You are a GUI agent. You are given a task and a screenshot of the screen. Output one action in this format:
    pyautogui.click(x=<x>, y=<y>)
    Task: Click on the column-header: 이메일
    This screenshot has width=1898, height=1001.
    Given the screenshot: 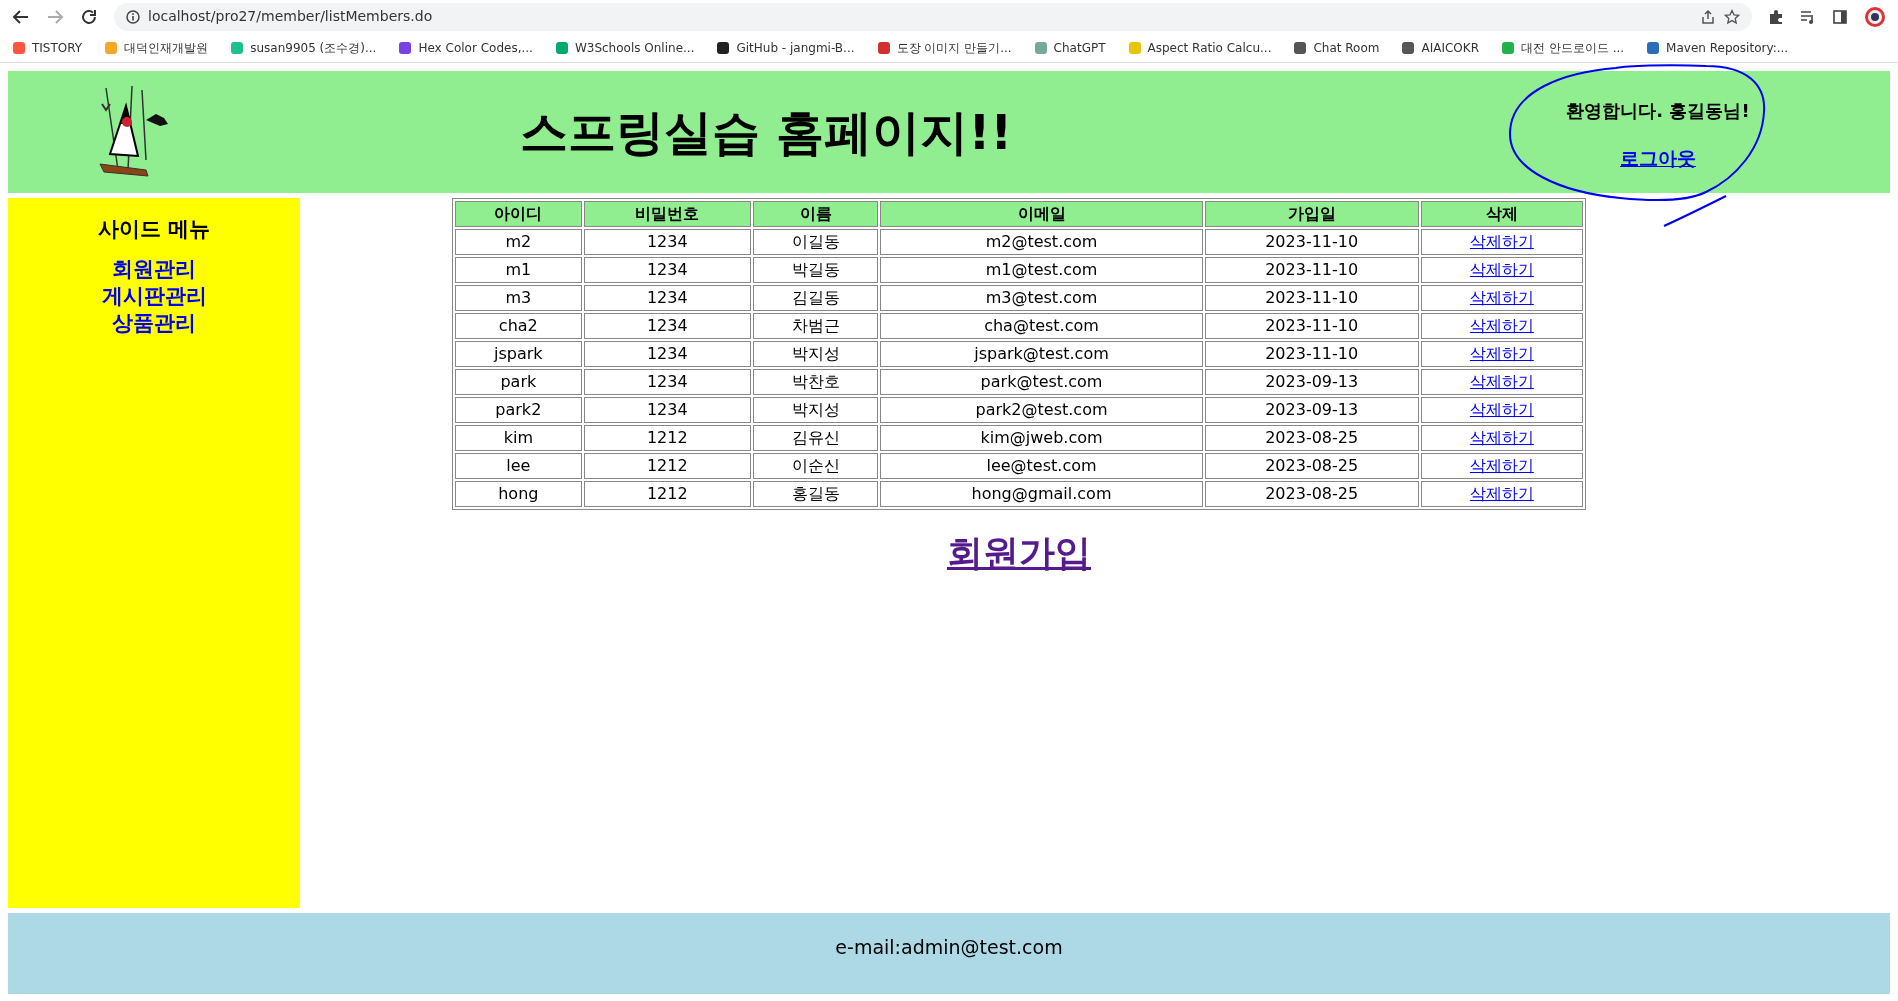 What is the action you would take?
    pyautogui.click(x=1041, y=214)
    